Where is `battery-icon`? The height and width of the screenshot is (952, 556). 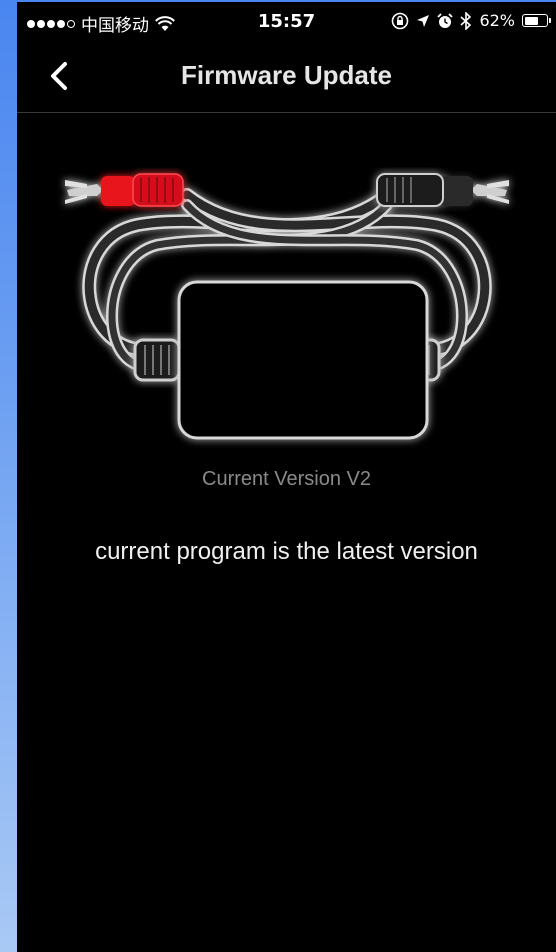 battery-icon is located at coordinates (536, 20).